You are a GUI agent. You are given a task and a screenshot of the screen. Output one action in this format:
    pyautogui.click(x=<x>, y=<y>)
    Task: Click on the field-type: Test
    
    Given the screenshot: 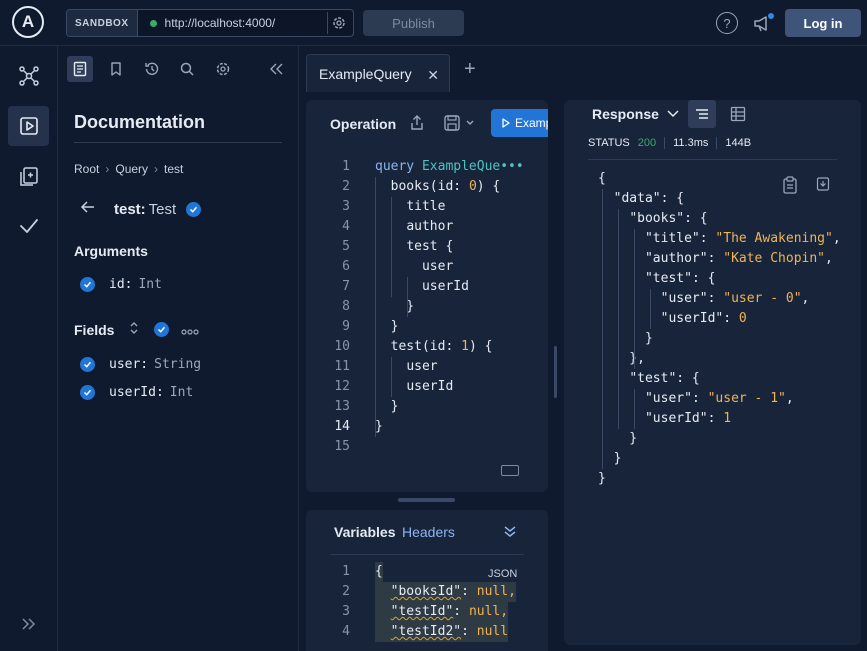 What is the action you would take?
    pyautogui.click(x=163, y=209)
    